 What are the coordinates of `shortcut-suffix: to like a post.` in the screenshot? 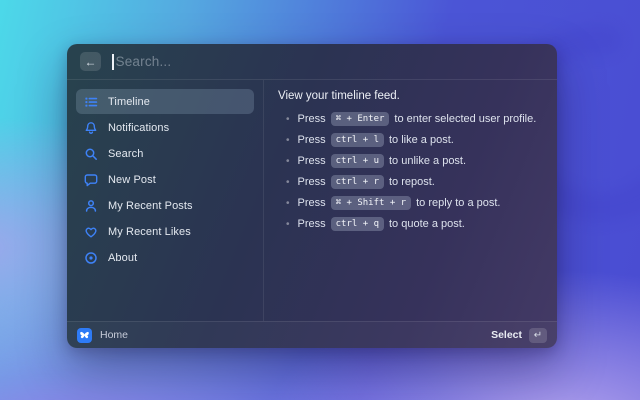 It's located at (421, 140).